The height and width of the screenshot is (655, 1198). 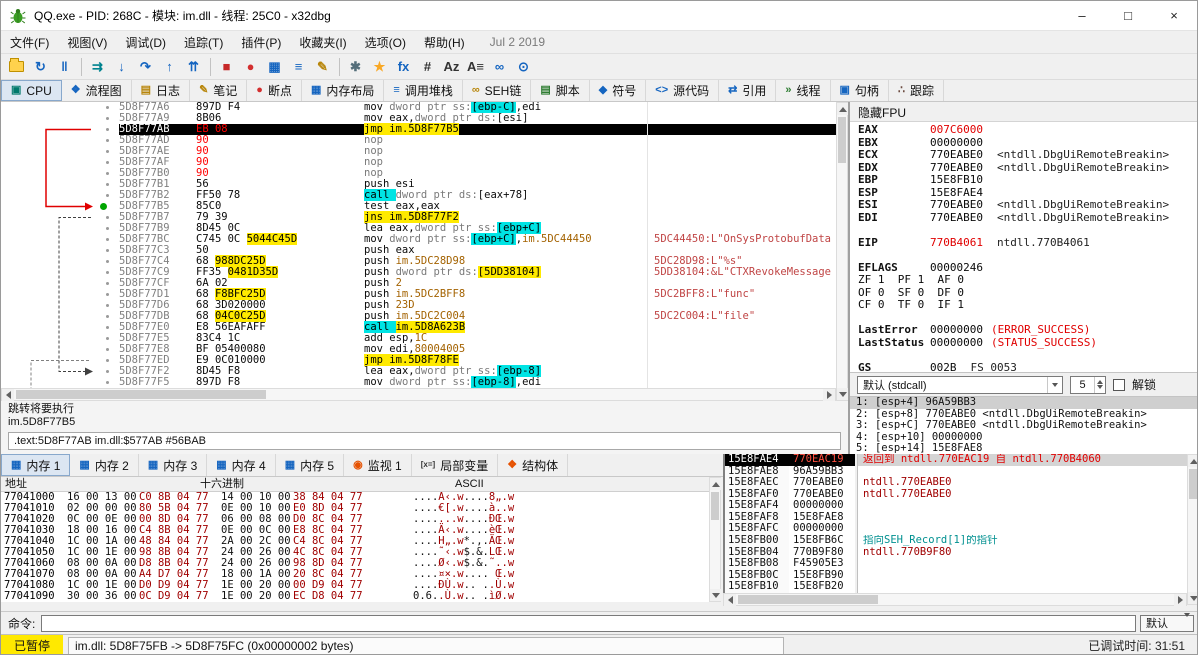 What do you see at coordinates (1023, 280) in the screenshot?
I see `register-row: ZF 1 PF 1 AF 0` at bounding box center [1023, 280].